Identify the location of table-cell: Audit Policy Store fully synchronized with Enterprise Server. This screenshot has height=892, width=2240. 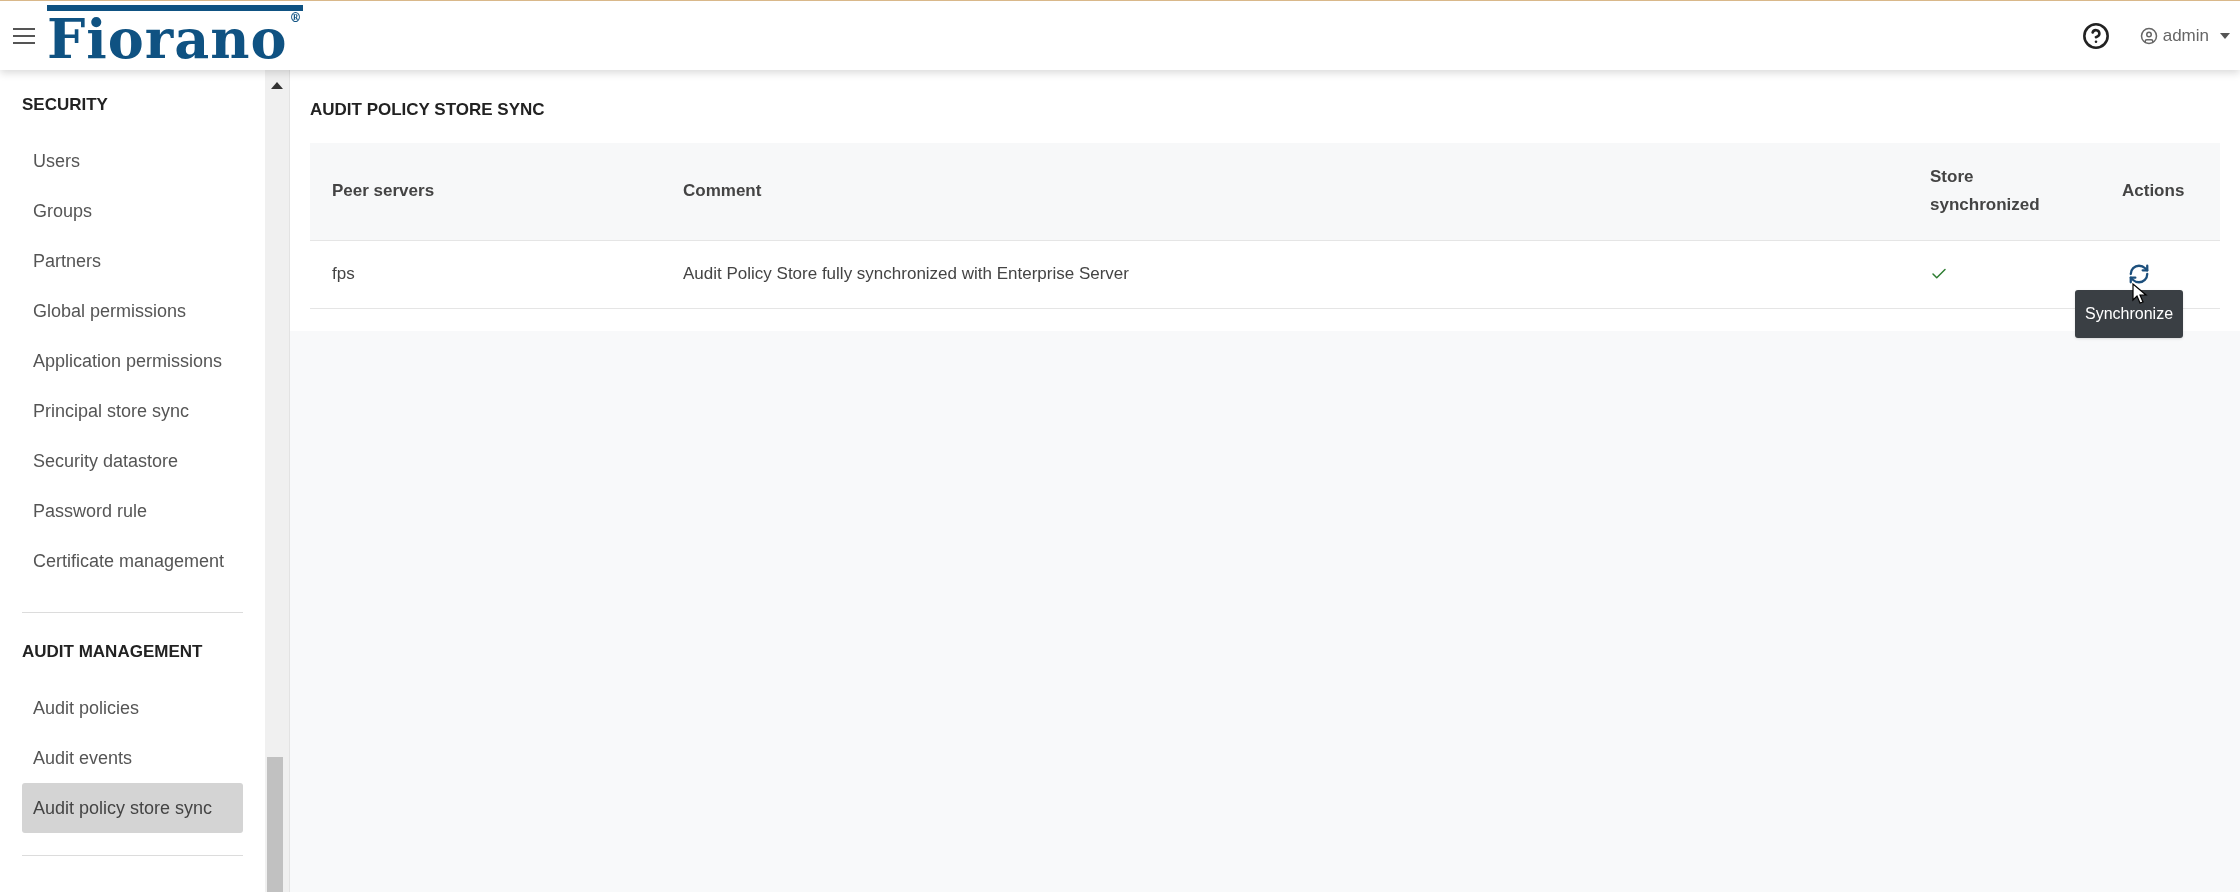
(1284, 274).